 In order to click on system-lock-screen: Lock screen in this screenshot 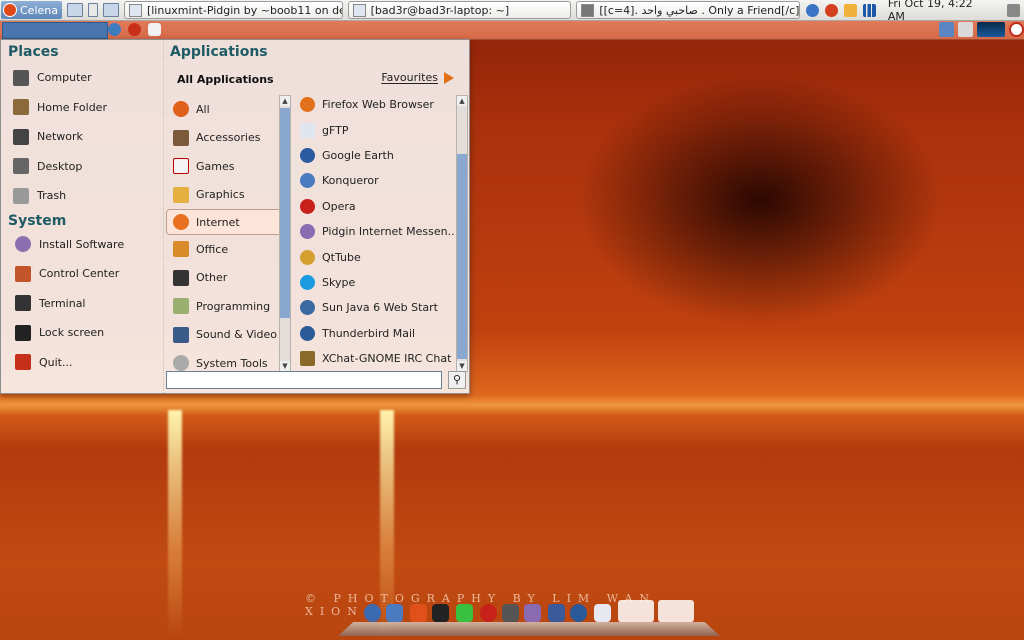, I will do `click(82, 333)`.